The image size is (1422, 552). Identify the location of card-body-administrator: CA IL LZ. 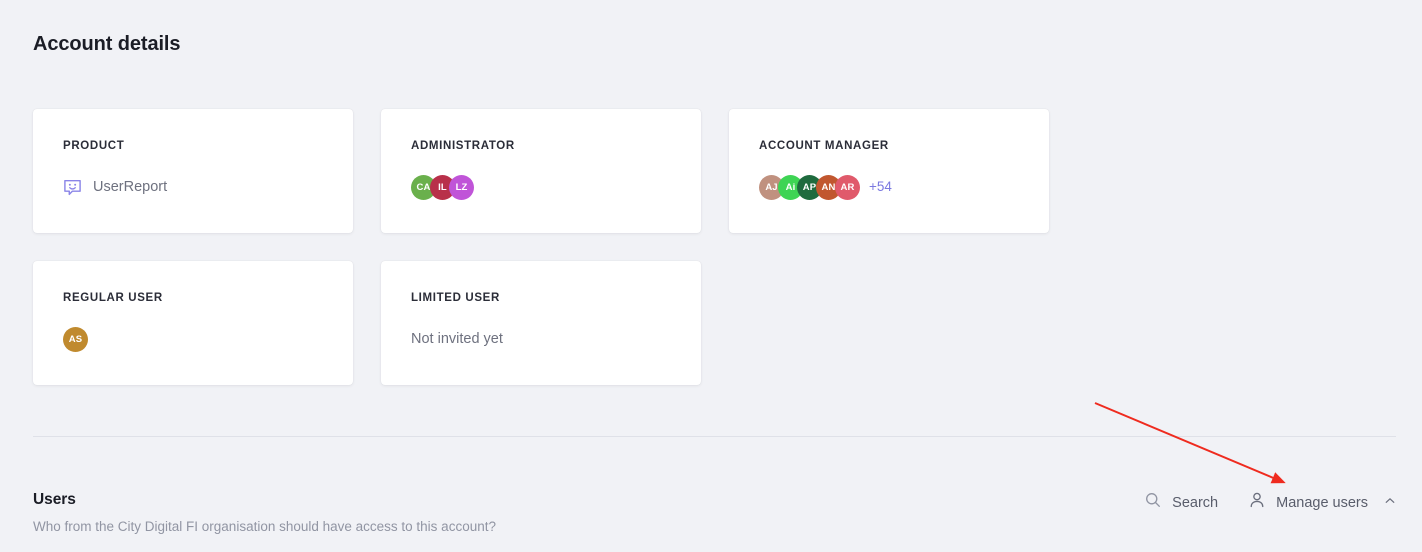
(547, 187).